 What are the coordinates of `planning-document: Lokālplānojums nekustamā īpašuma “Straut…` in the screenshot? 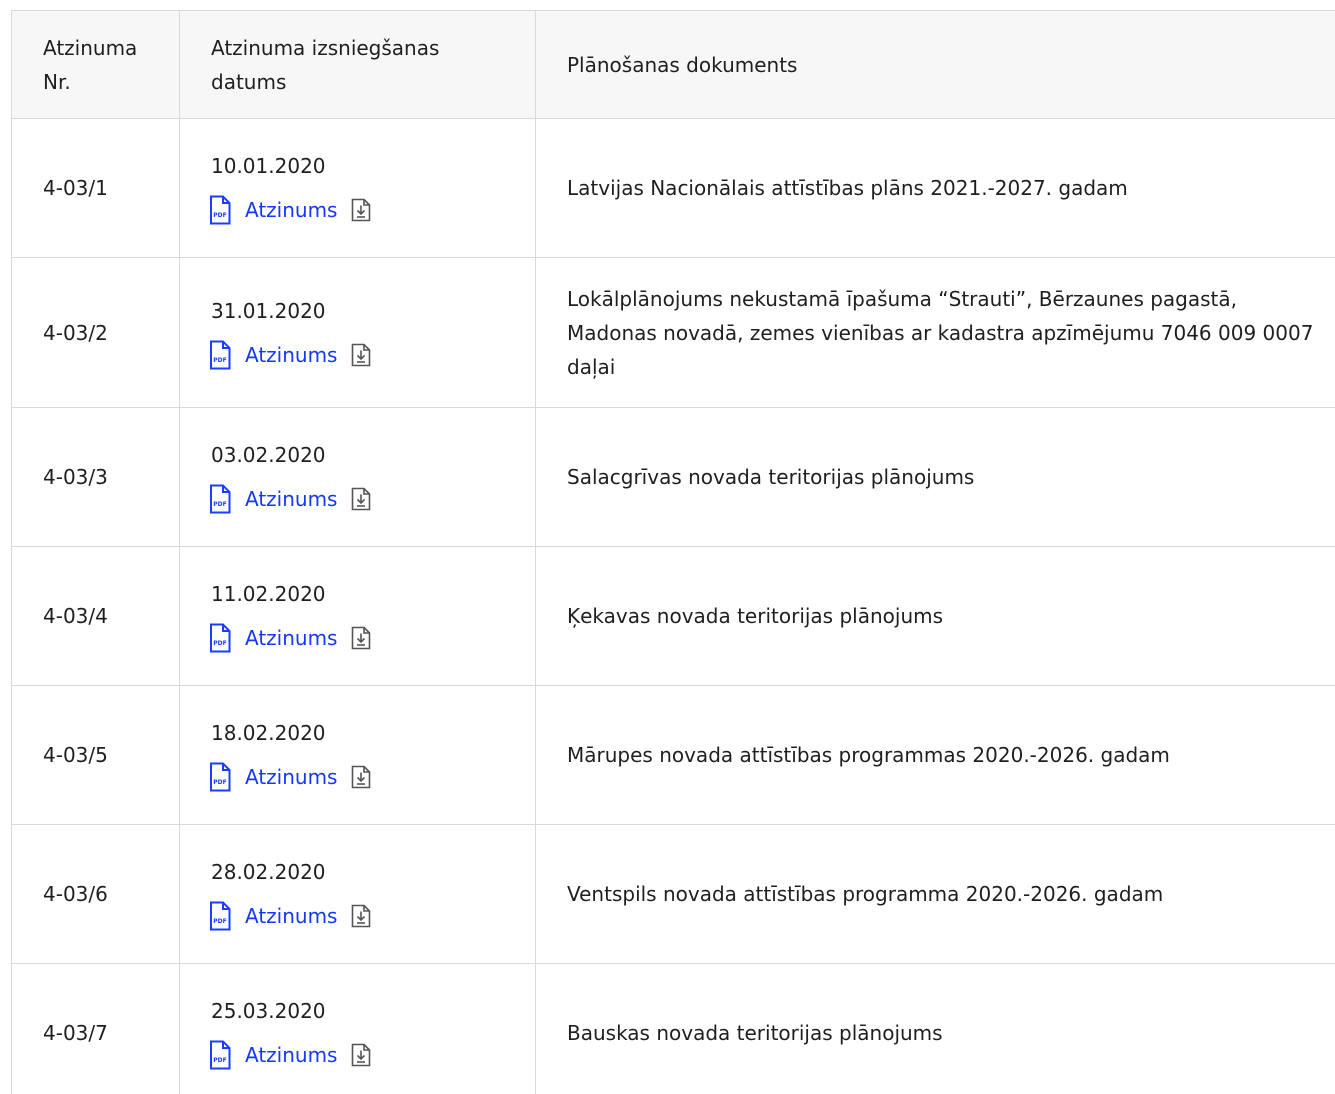 It's located at (935, 332).